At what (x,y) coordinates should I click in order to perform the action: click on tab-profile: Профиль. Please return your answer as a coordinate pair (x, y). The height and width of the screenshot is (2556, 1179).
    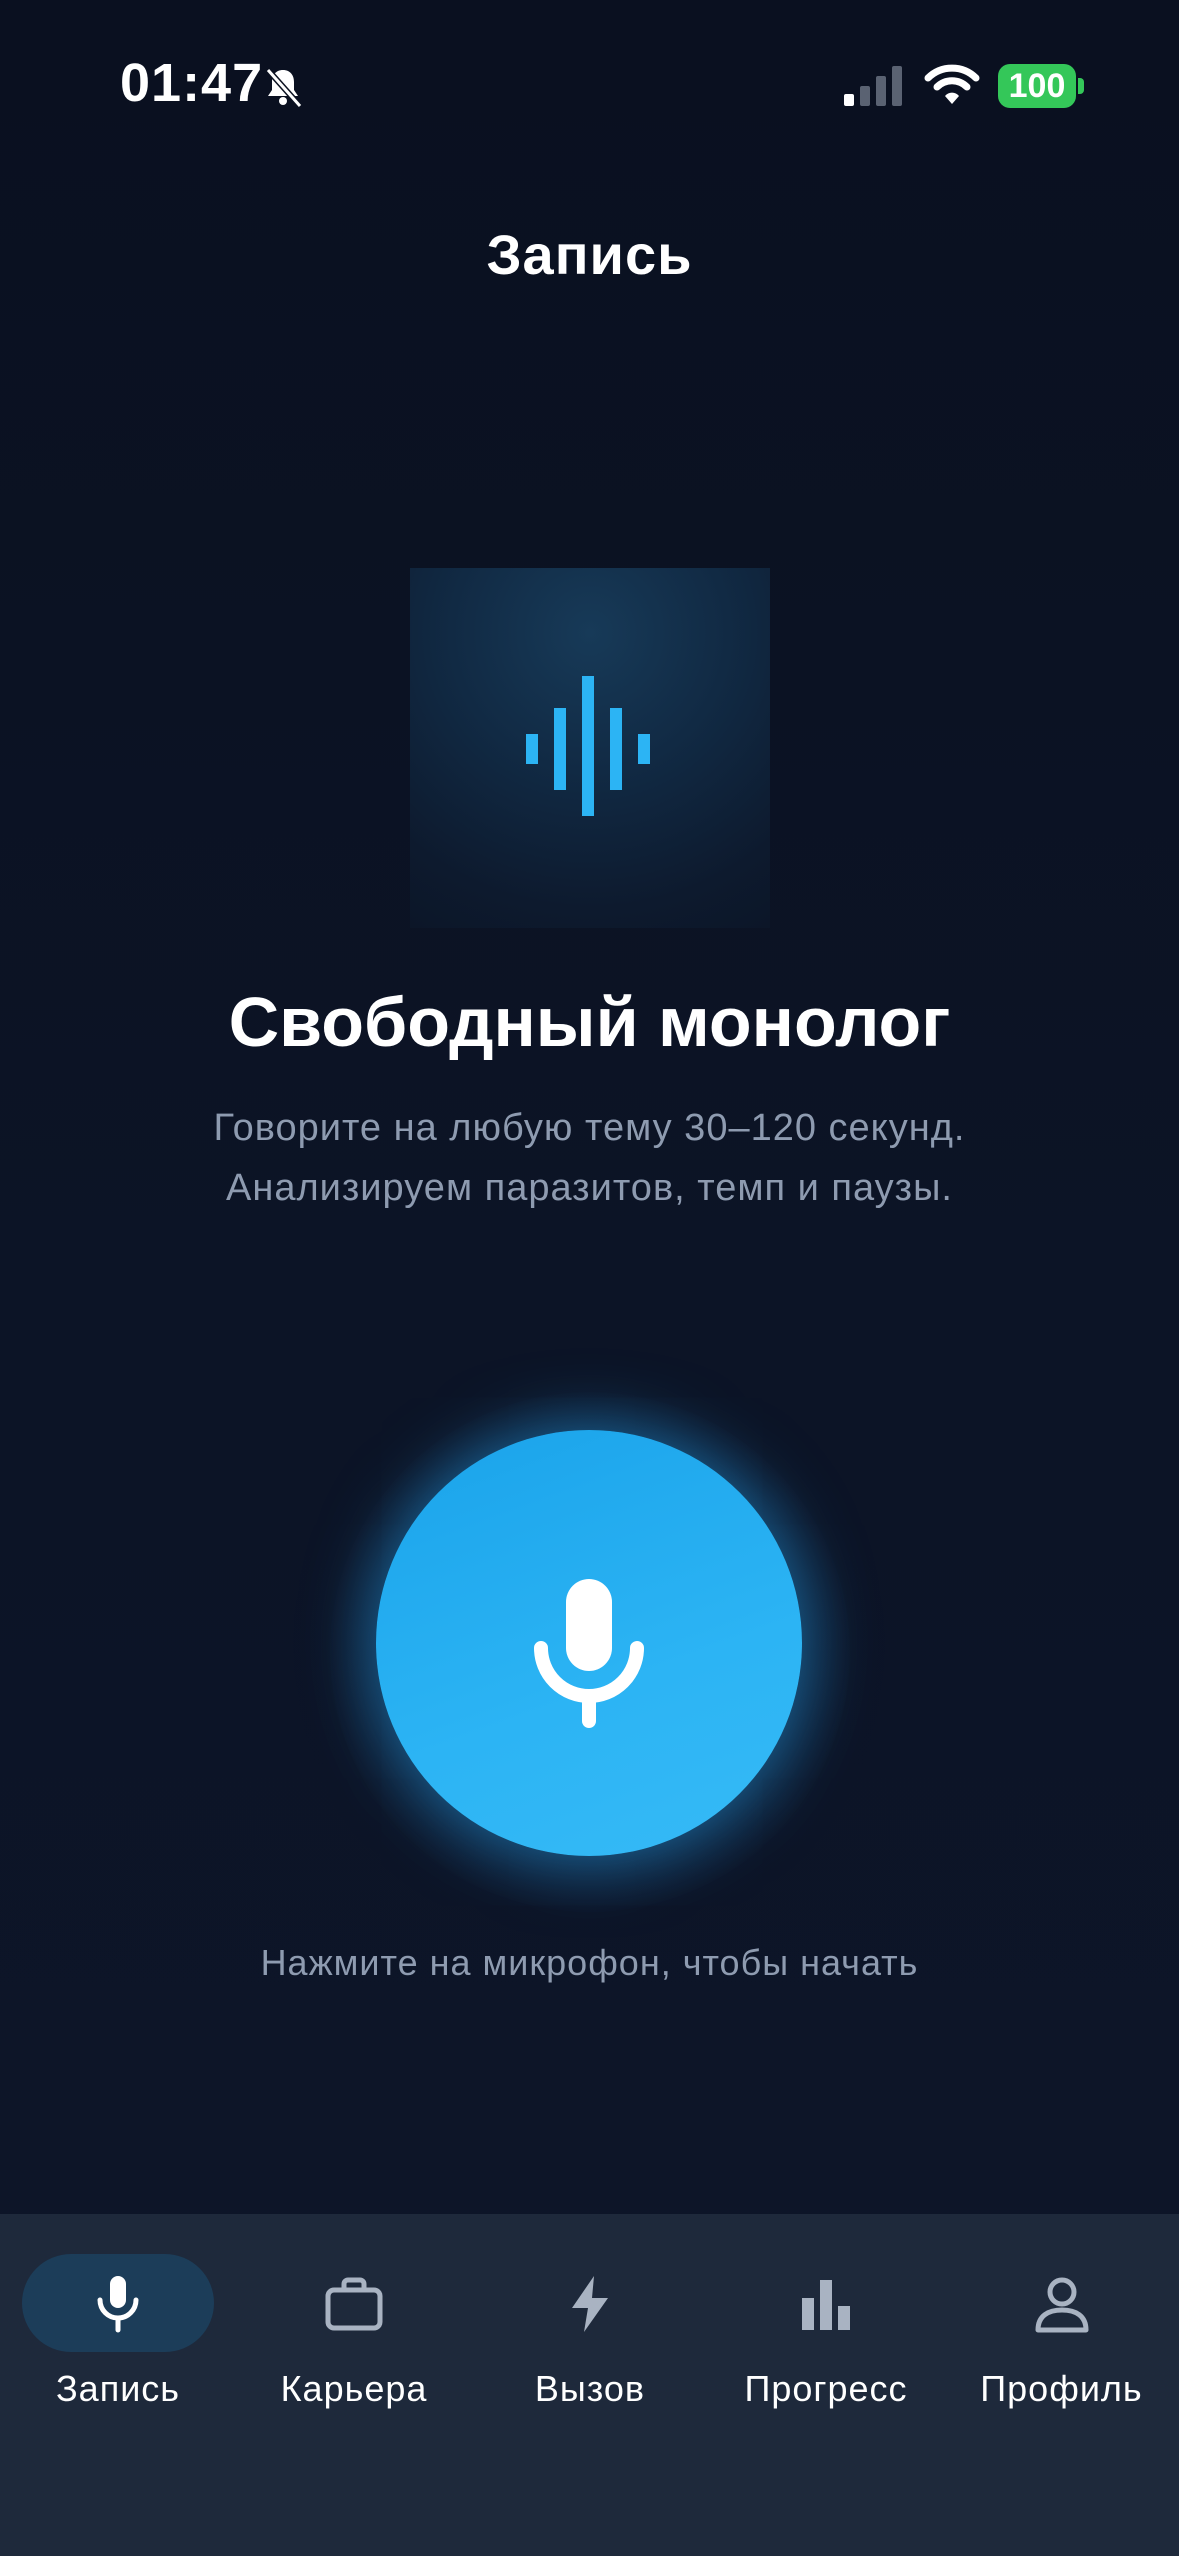
    Looking at the image, I should click on (1061, 2319).